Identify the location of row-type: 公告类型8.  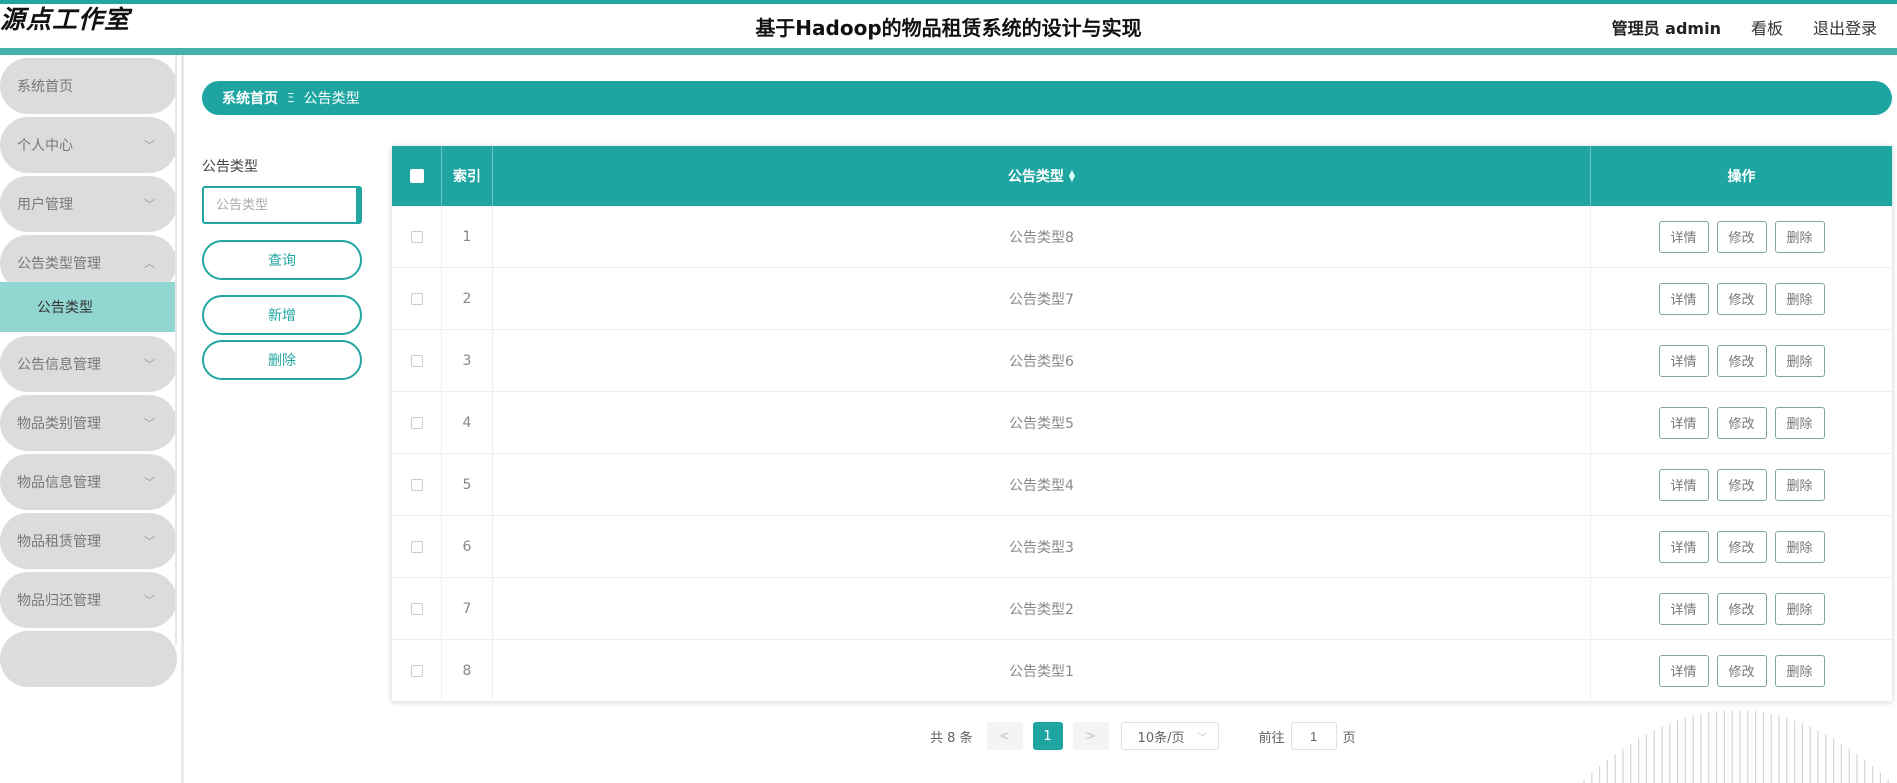
(1042, 236).